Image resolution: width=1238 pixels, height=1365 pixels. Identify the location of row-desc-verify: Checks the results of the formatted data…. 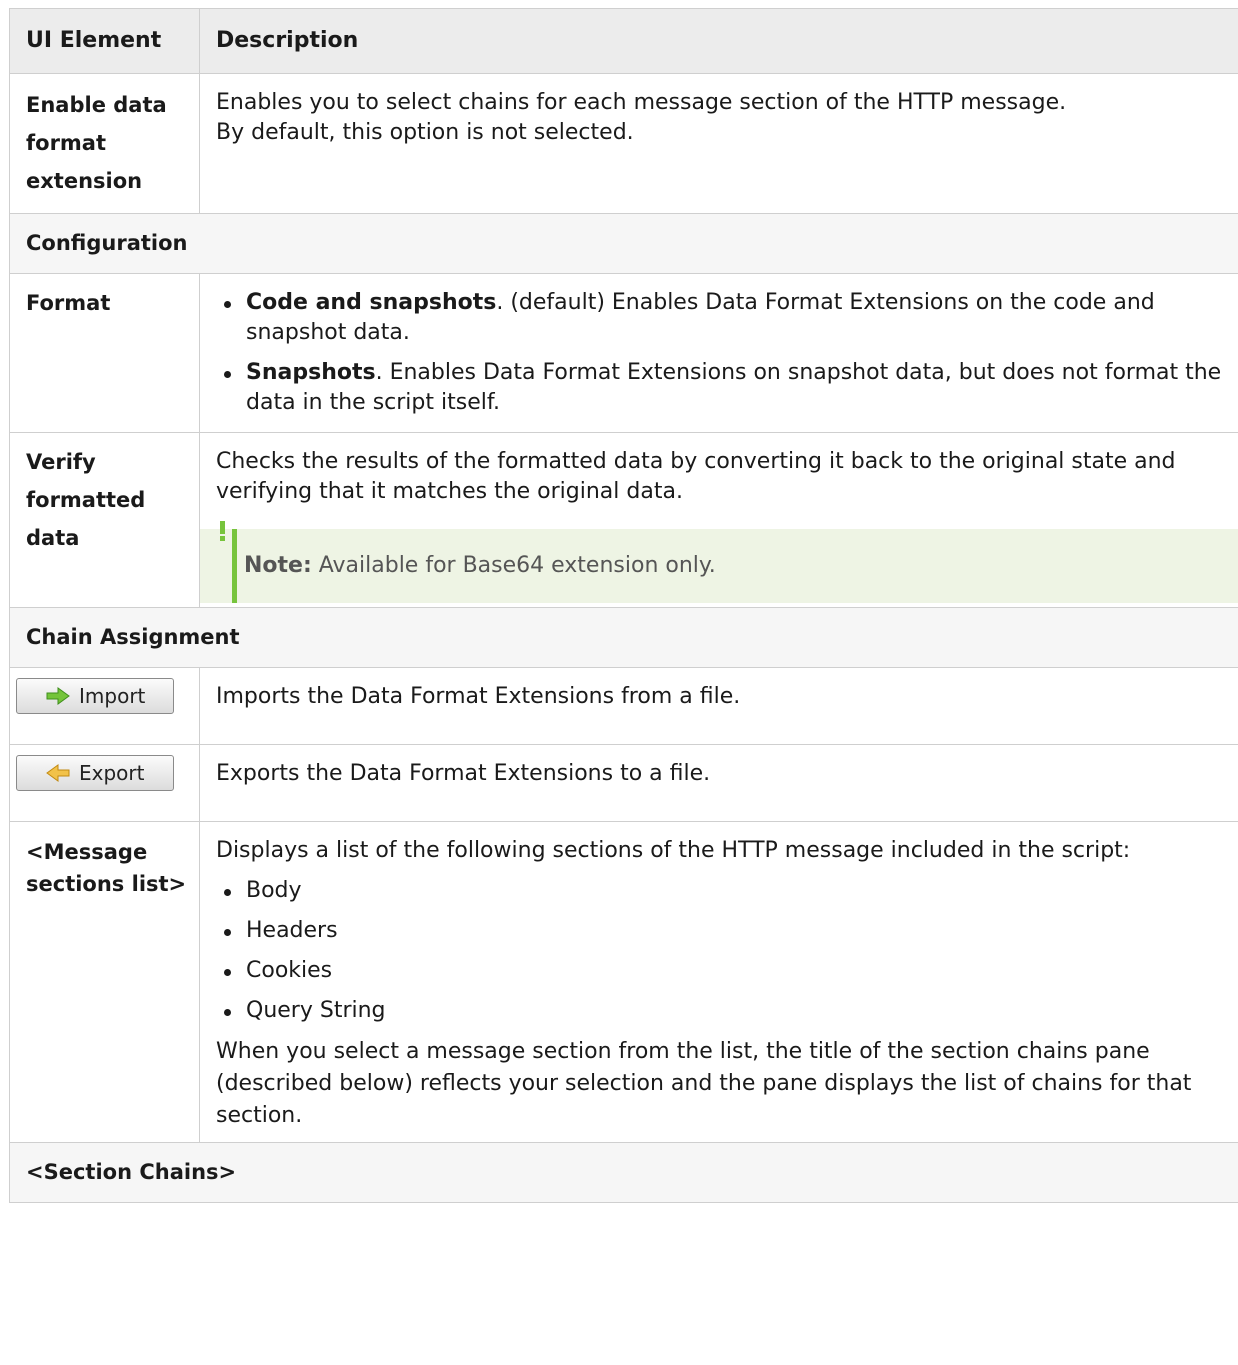
(718, 520).